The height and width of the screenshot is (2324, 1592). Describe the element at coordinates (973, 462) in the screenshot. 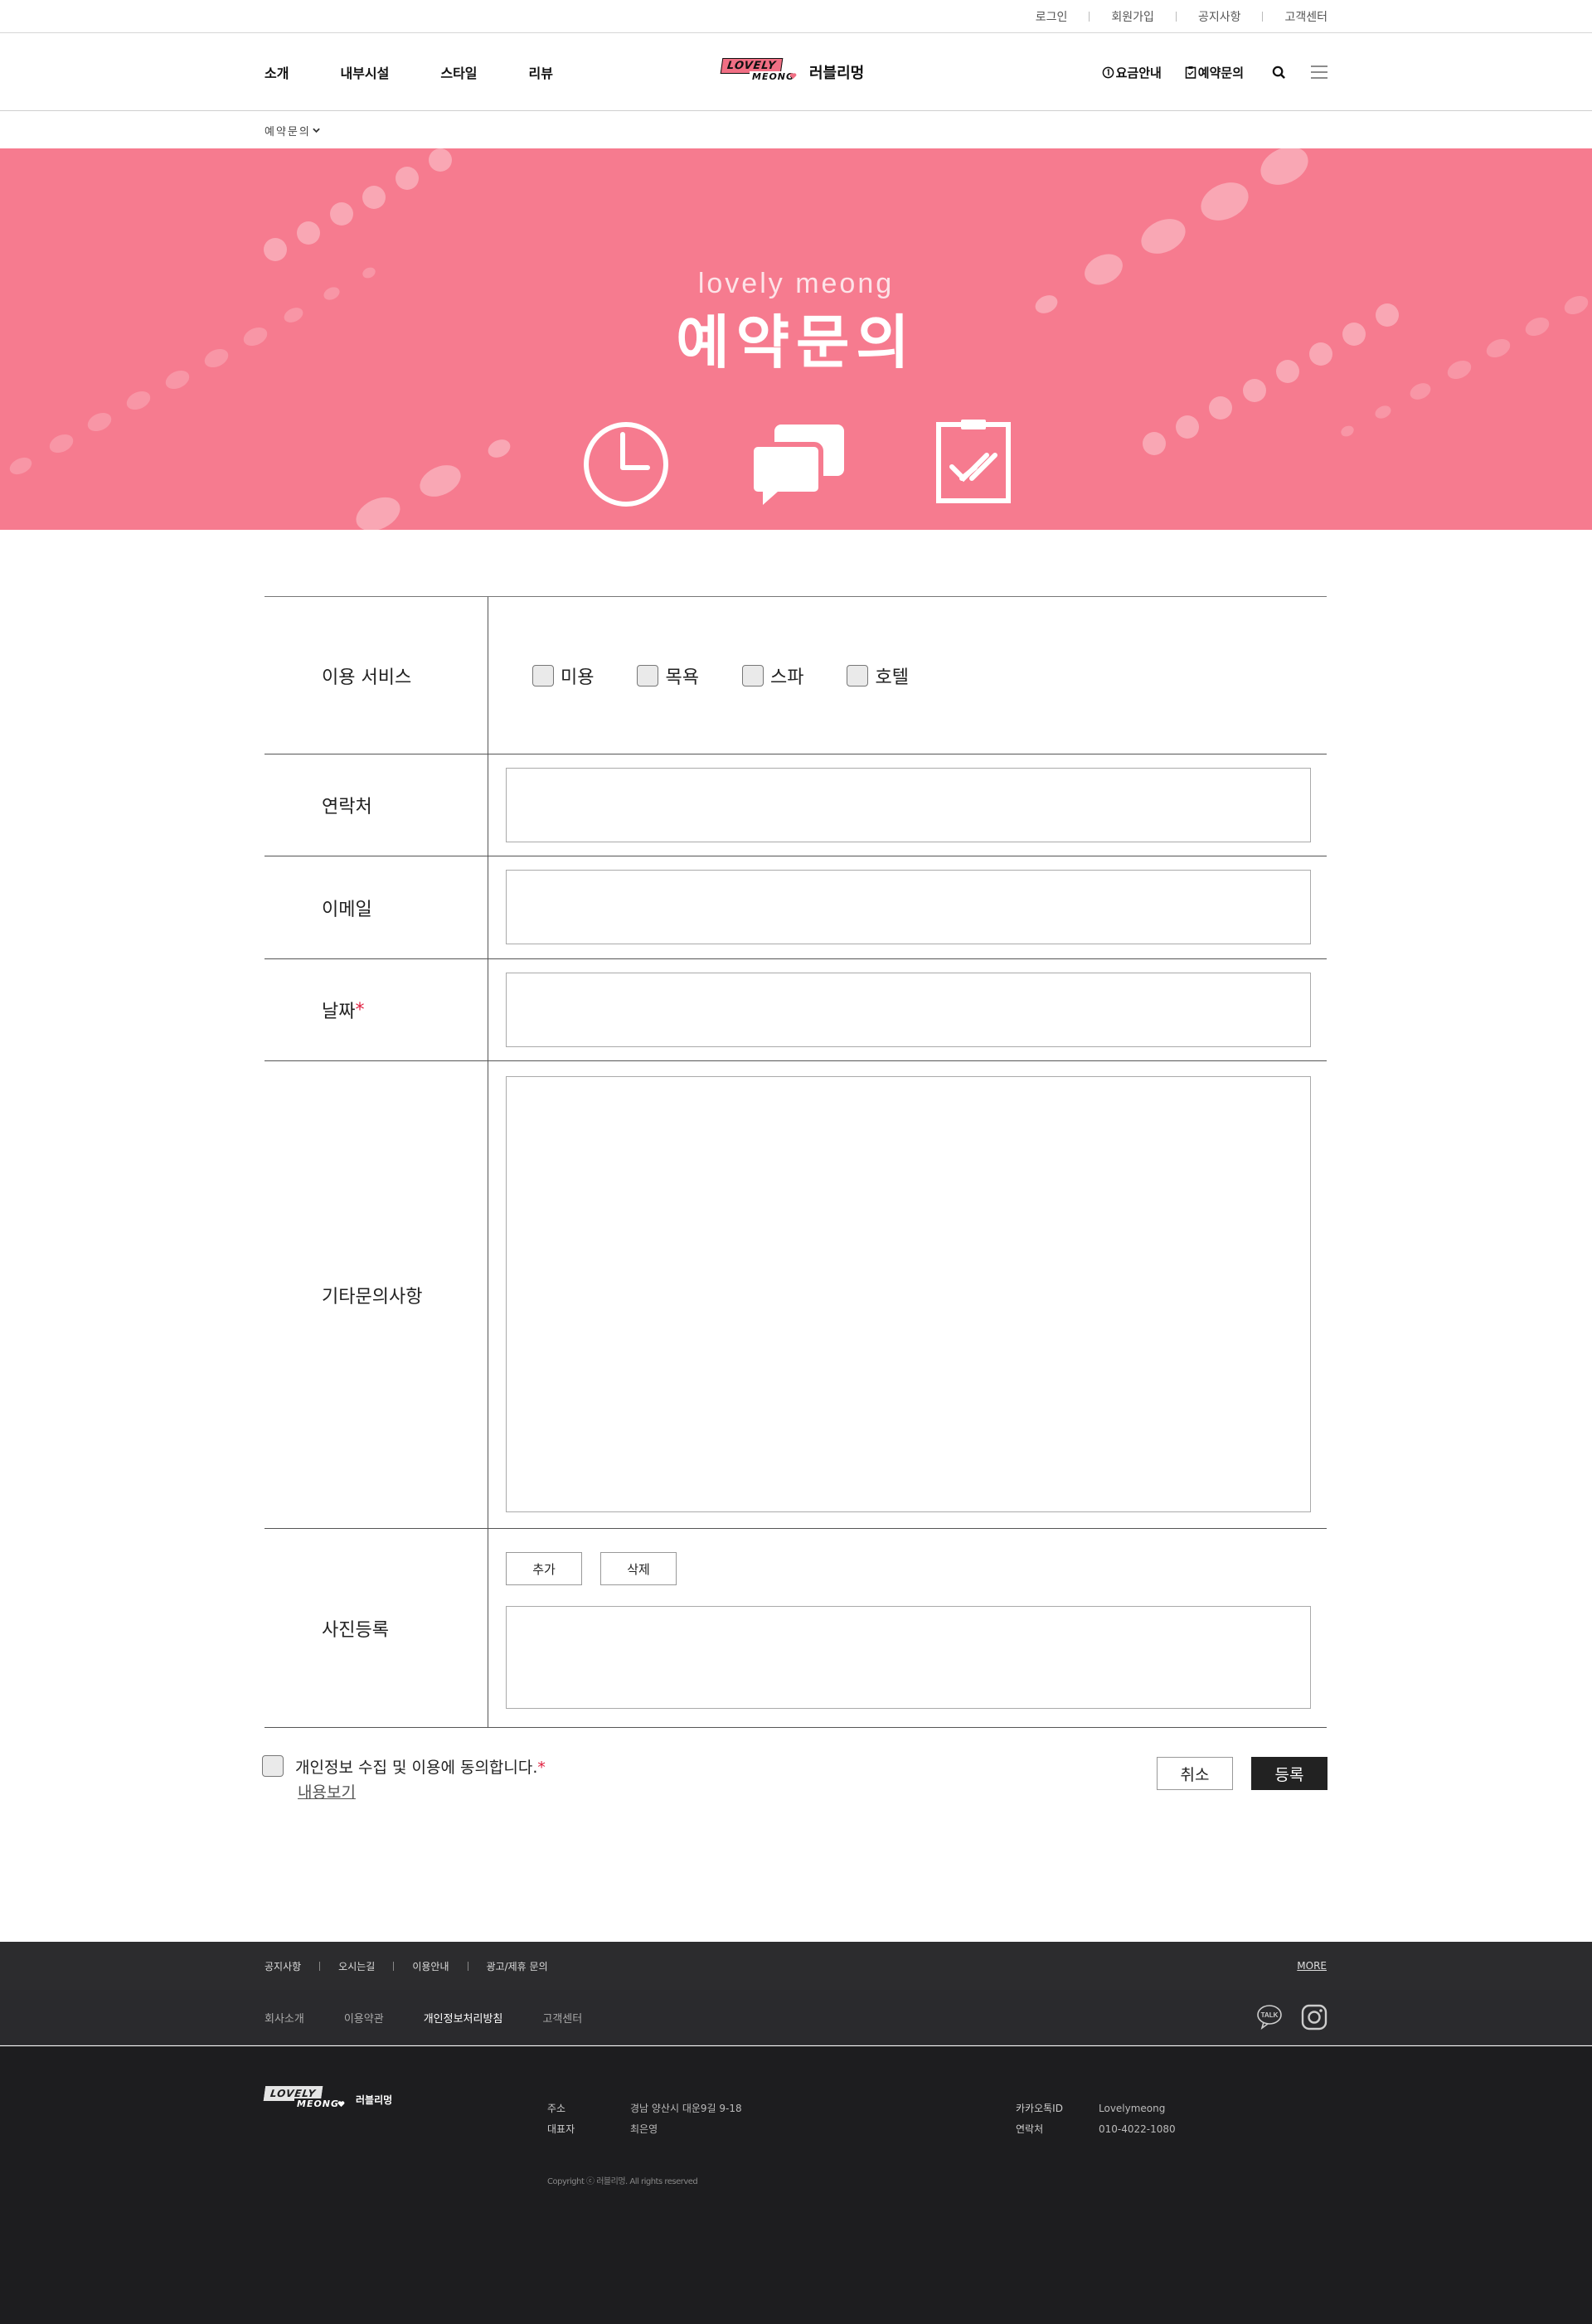

I see `checklist-icon` at that location.